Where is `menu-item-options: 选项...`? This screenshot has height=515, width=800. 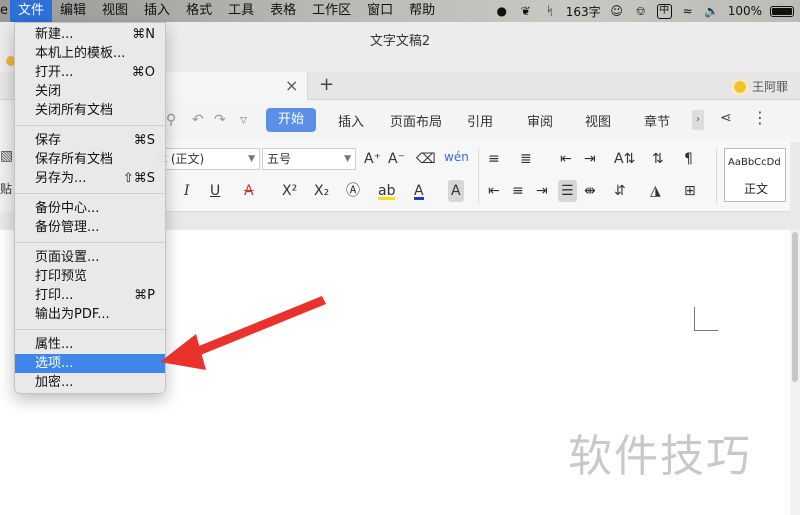
menu-item-options: 选项... is located at coordinates (90, 363).